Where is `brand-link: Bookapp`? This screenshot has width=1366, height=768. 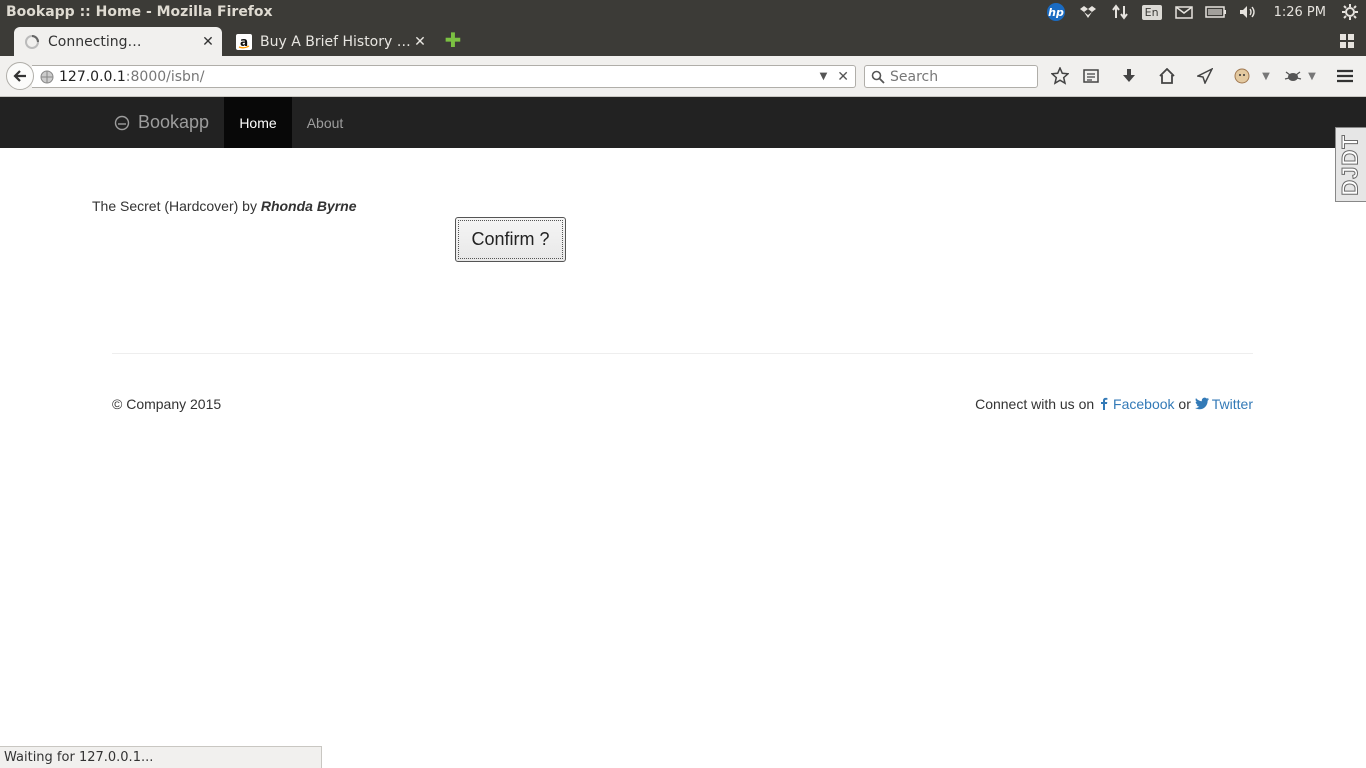
brand-link: Bookapp is located at coordinates (161, 122).